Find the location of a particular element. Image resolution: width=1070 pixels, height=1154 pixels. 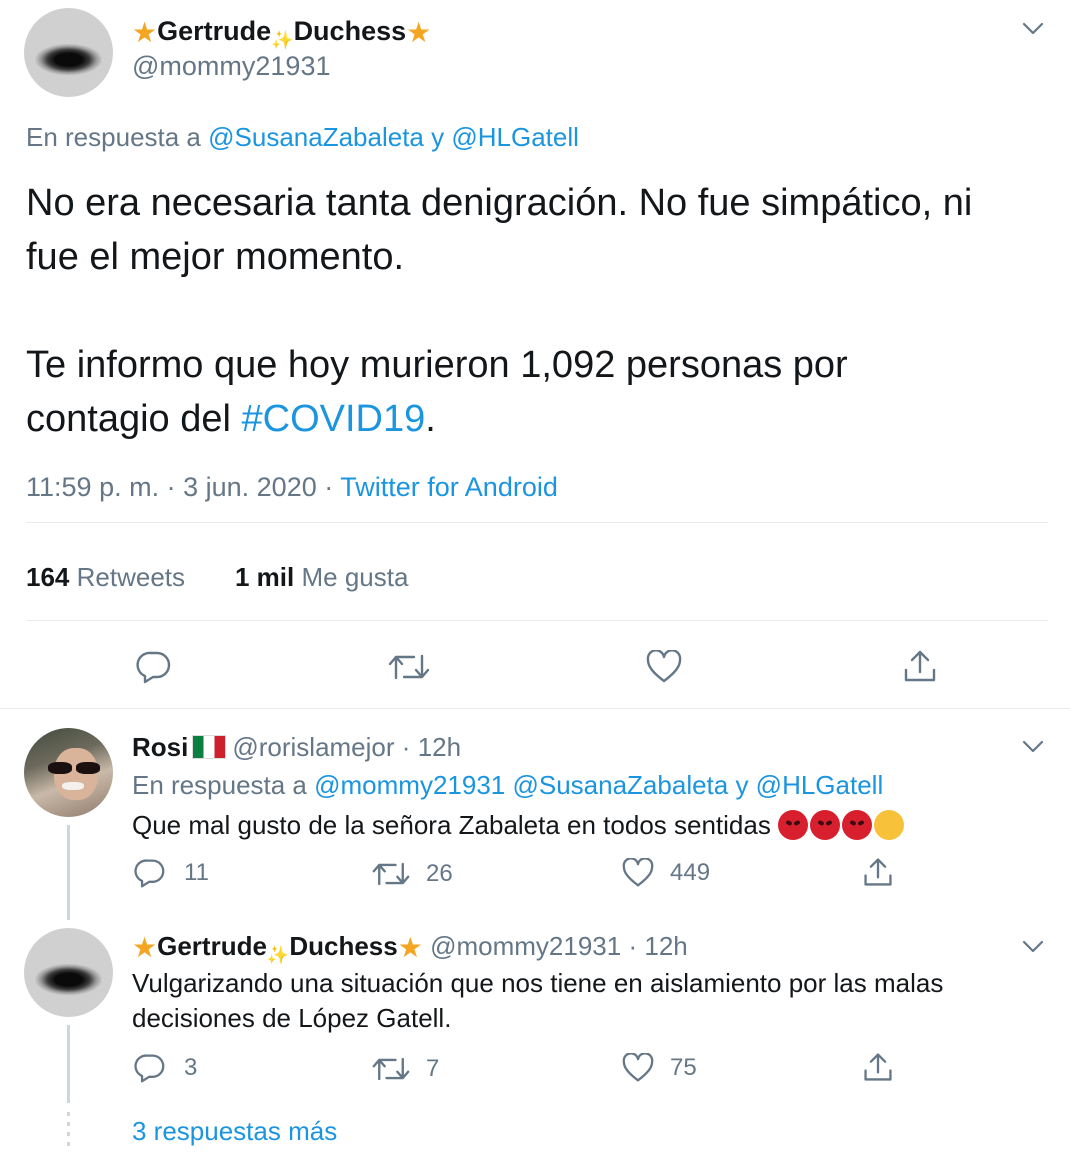

smiling-face-with-hearts-icon is located at coordinates (889, 825).